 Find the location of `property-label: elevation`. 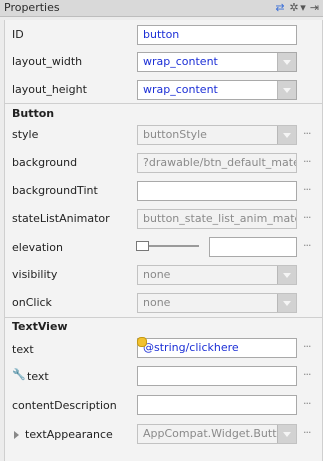

property-label: elevation is located at coordinates (37, 247).